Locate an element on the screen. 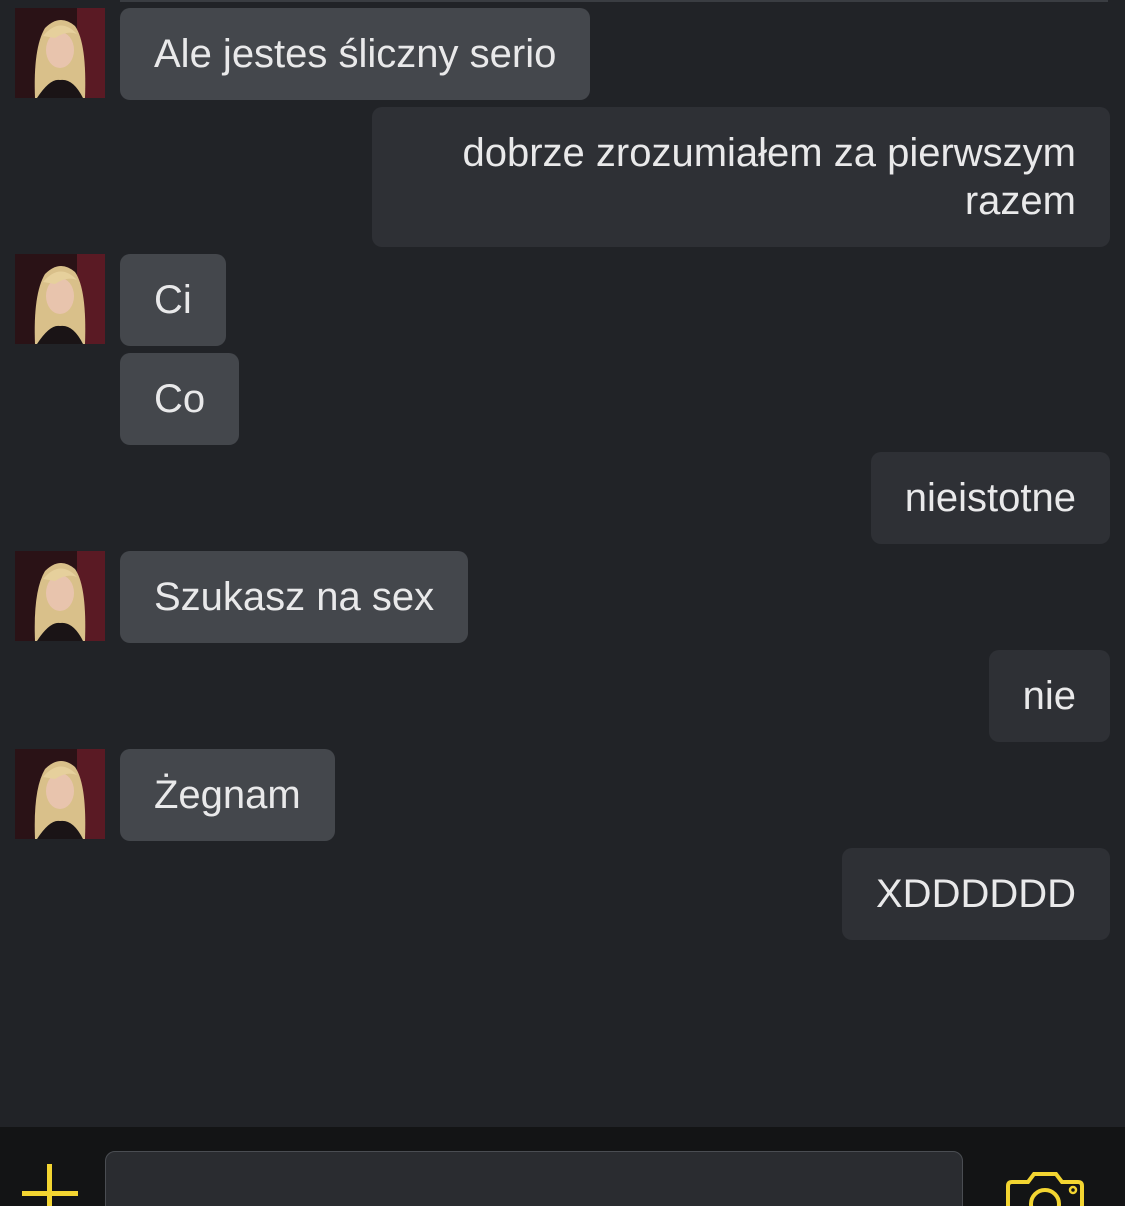  message-input is located at coordinates (534, 1178).